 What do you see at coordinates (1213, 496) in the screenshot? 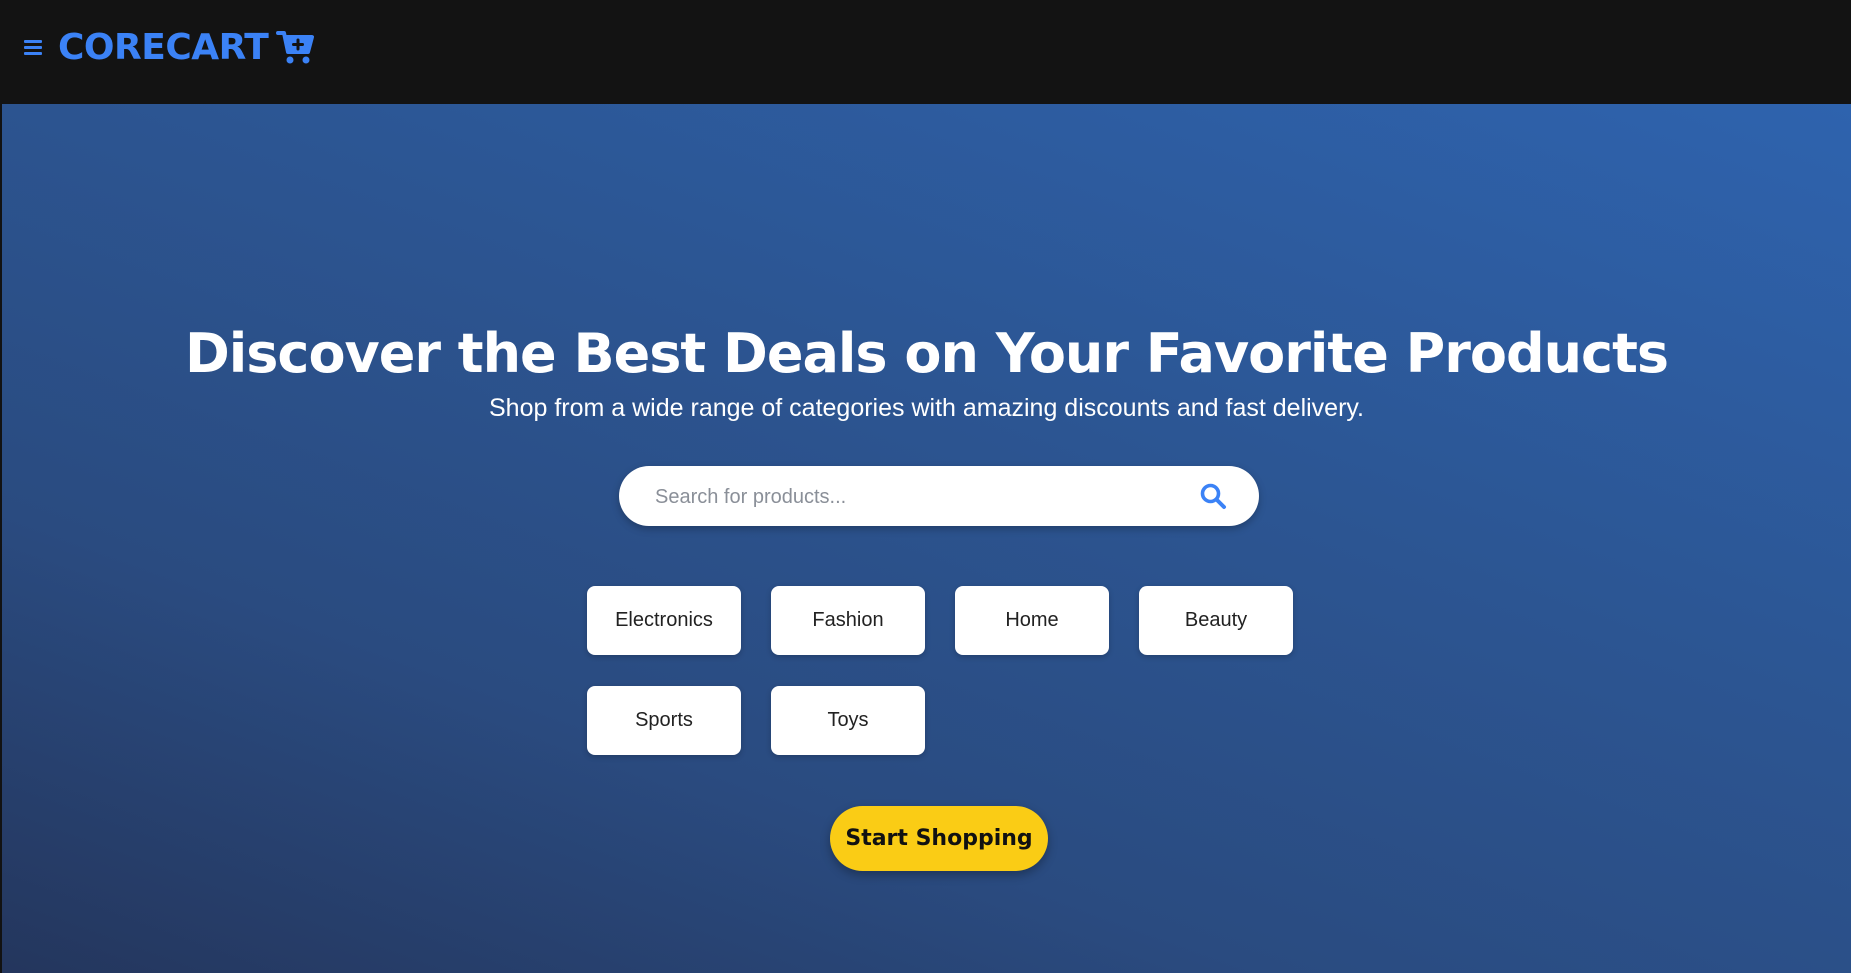
I see `search-icon` at bounding box center [1213, 496].